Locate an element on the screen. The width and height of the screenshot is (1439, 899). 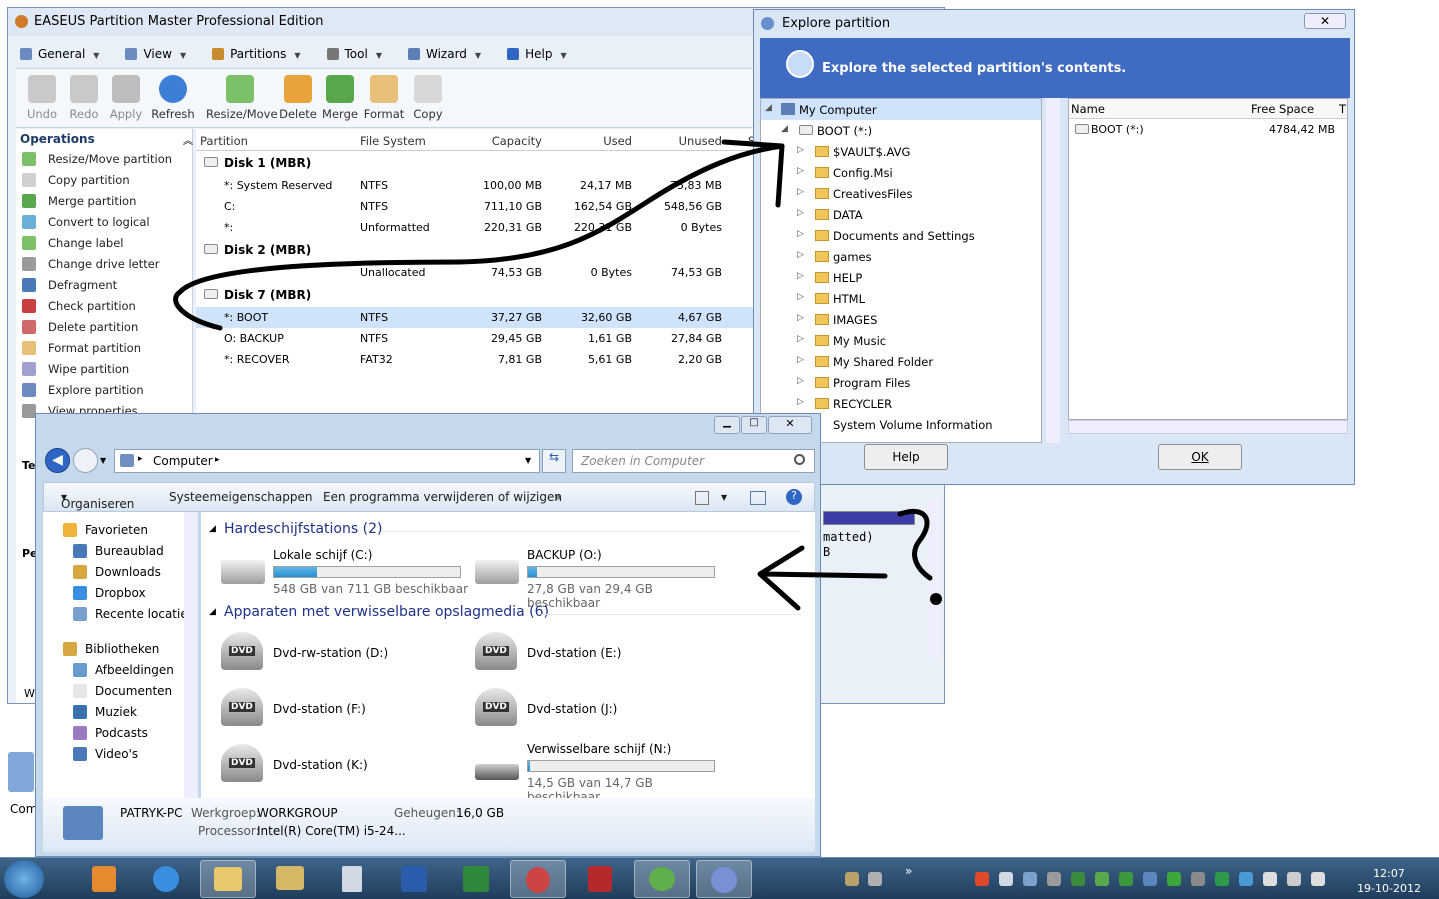
redo-button: Redo is located at coordinates (84, 98).